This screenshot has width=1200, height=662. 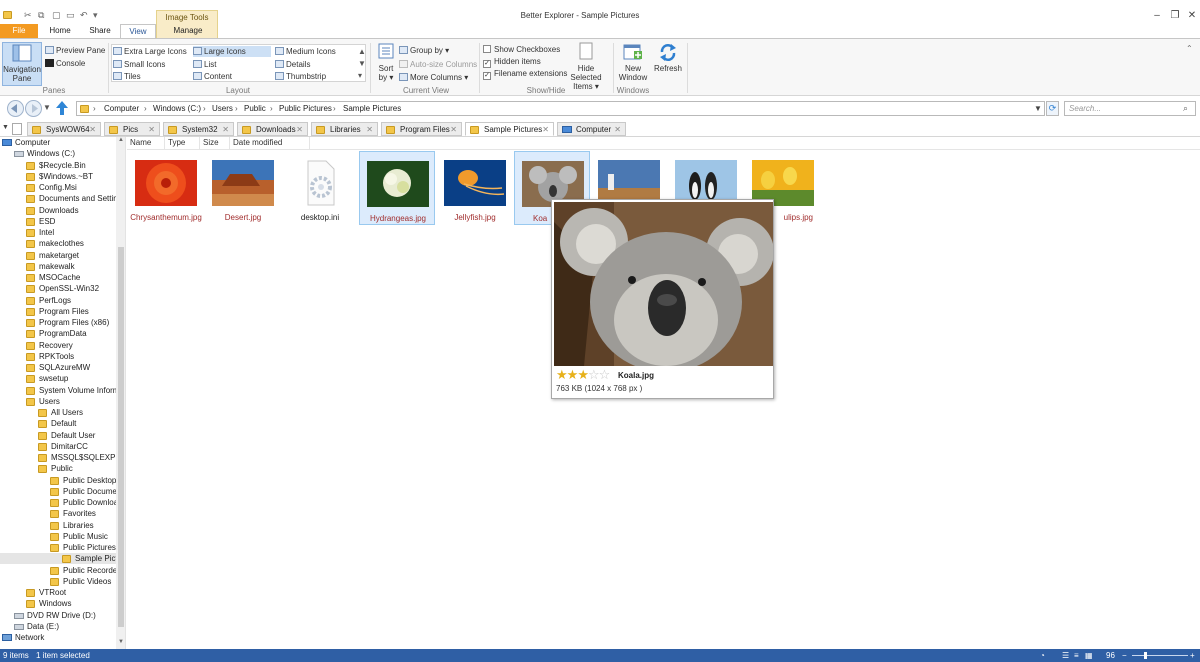 What do you see at coordinates (58, 356) in the screenshot?
I see `tree-item: RPKTools` at bounding box center [58, 356].